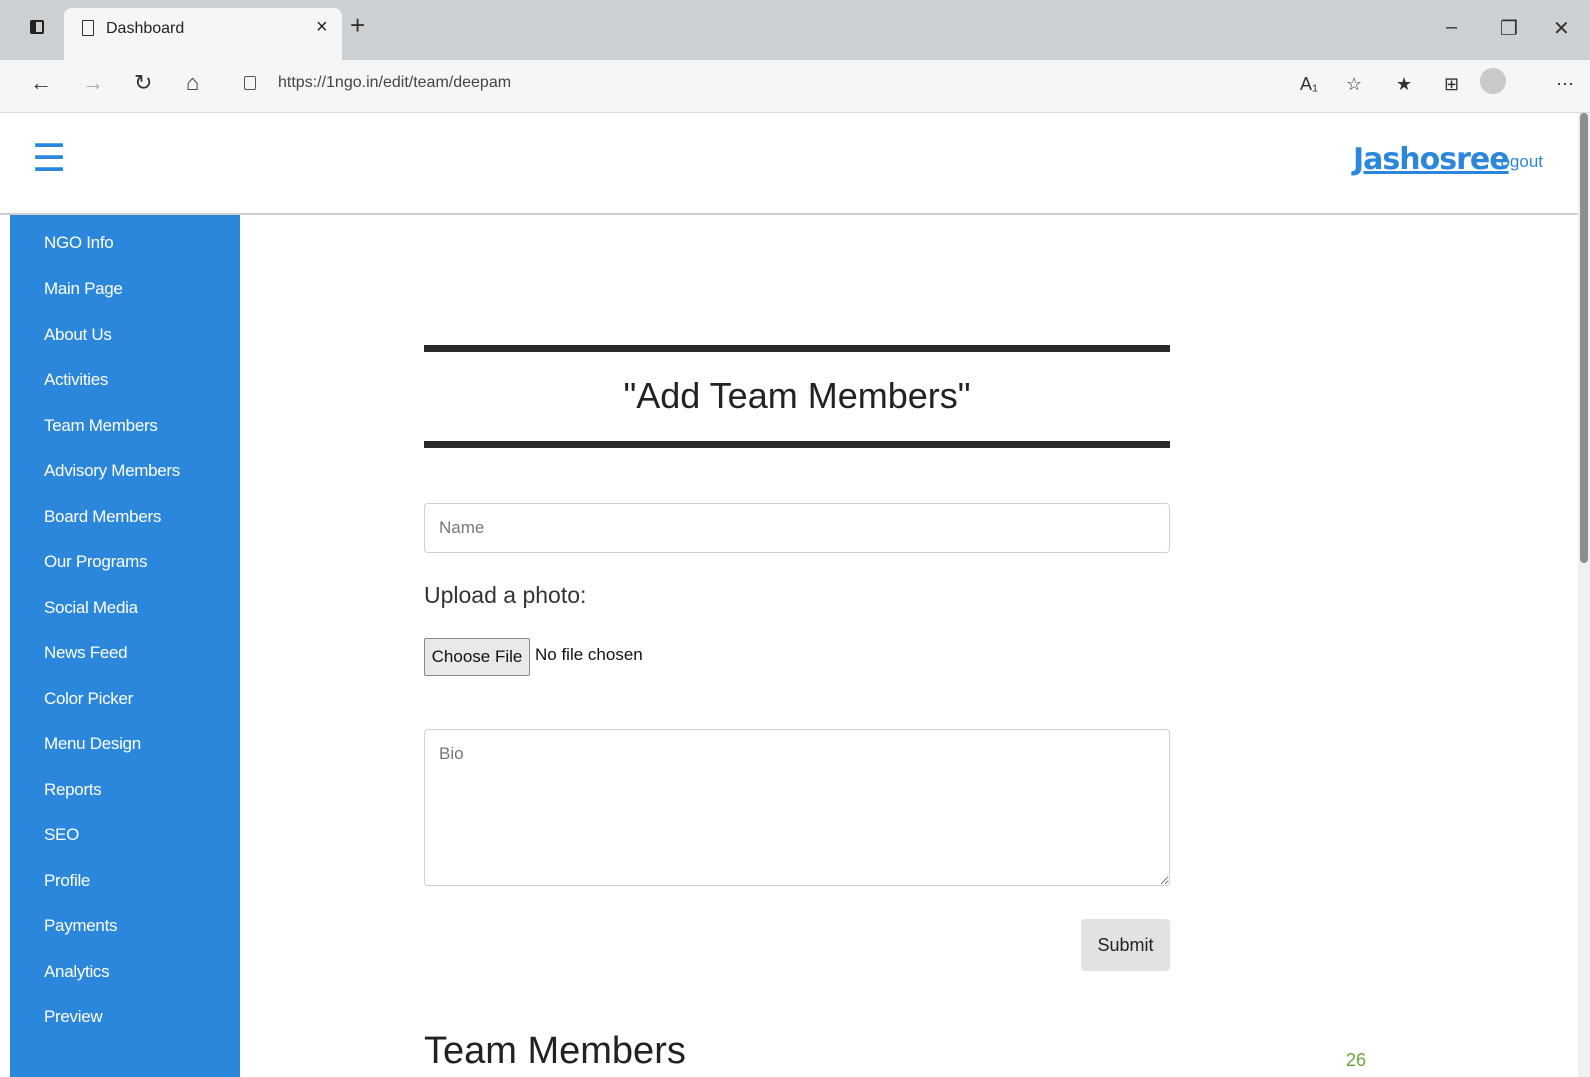 This screenshot has width=1590, height=1077. What do you see at coordinates (795, 30) in the screenshot?
I see `browser-tab-bar: Dashboard × + – ❐ ✕` at bounding box center [795, 30].